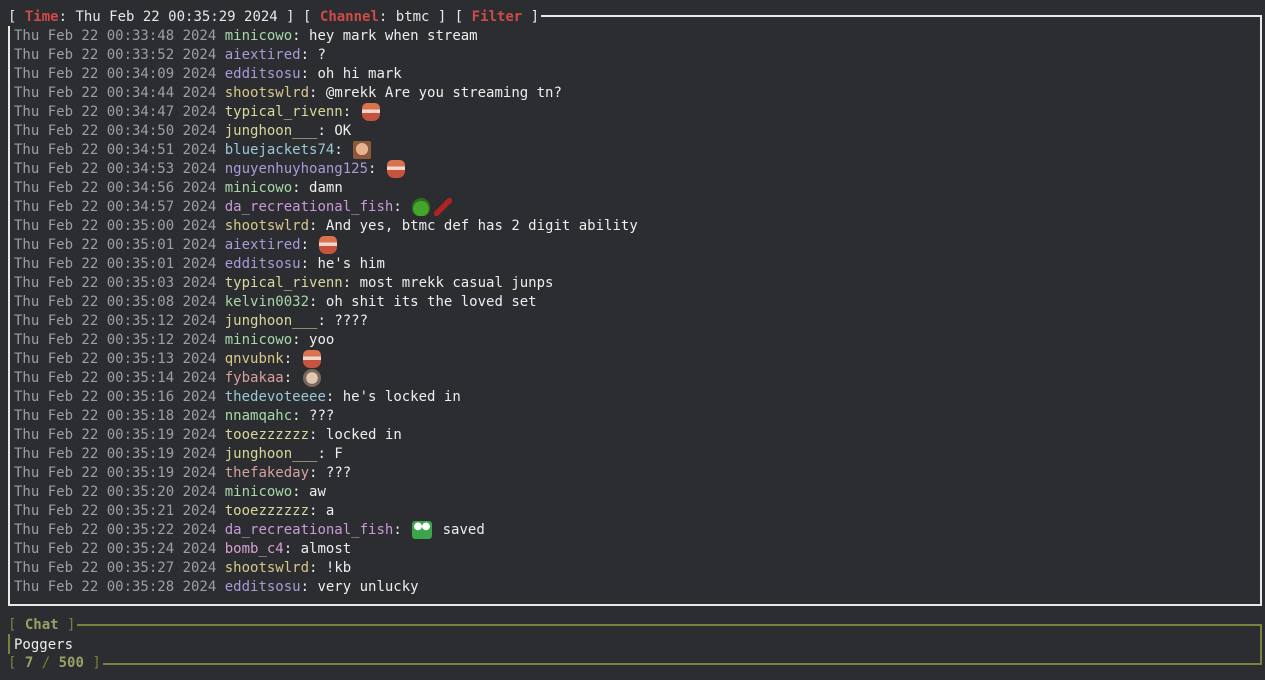 Image resolution: width=1265 pixels, height=680 pixels. I want to click on filter-button: Filter, so click(497, 17).